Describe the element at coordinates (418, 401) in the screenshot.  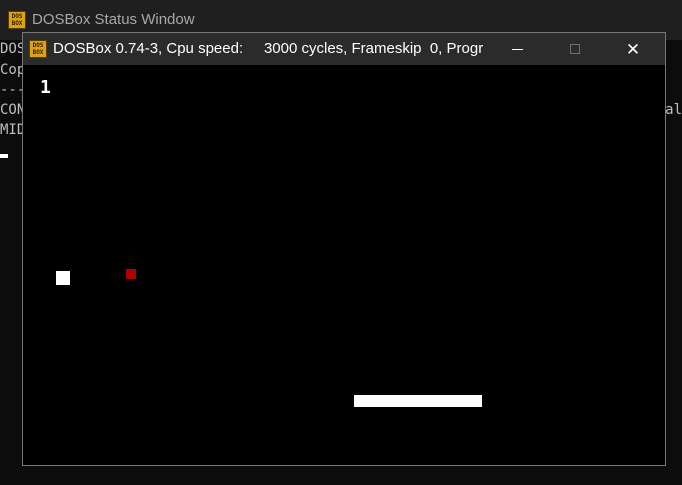
I see `paddle` at that location.